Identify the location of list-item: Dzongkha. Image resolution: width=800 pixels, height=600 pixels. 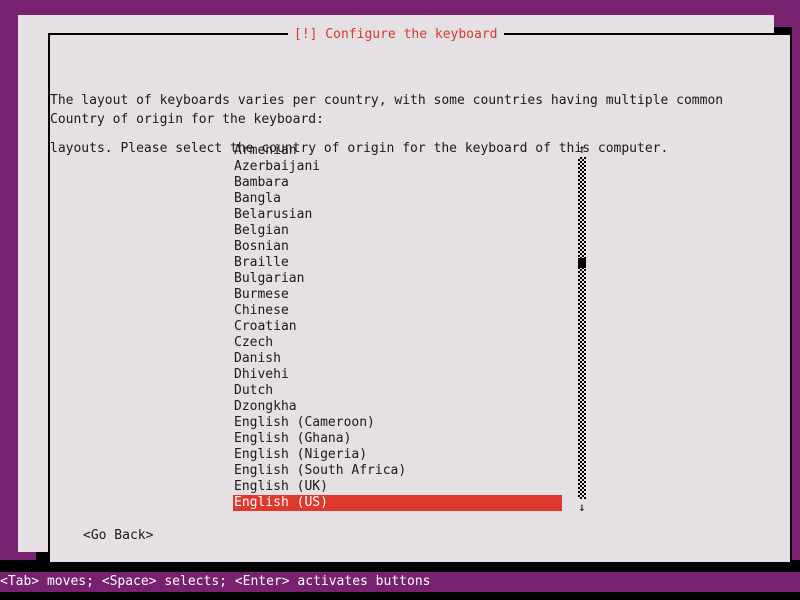
(398, 407).